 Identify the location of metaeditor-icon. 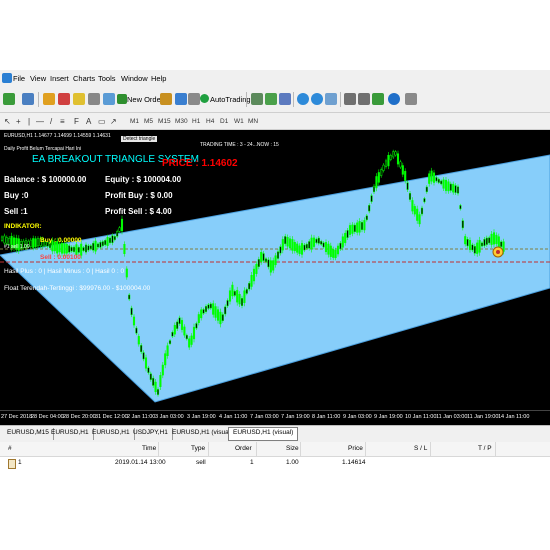
(166, 99).